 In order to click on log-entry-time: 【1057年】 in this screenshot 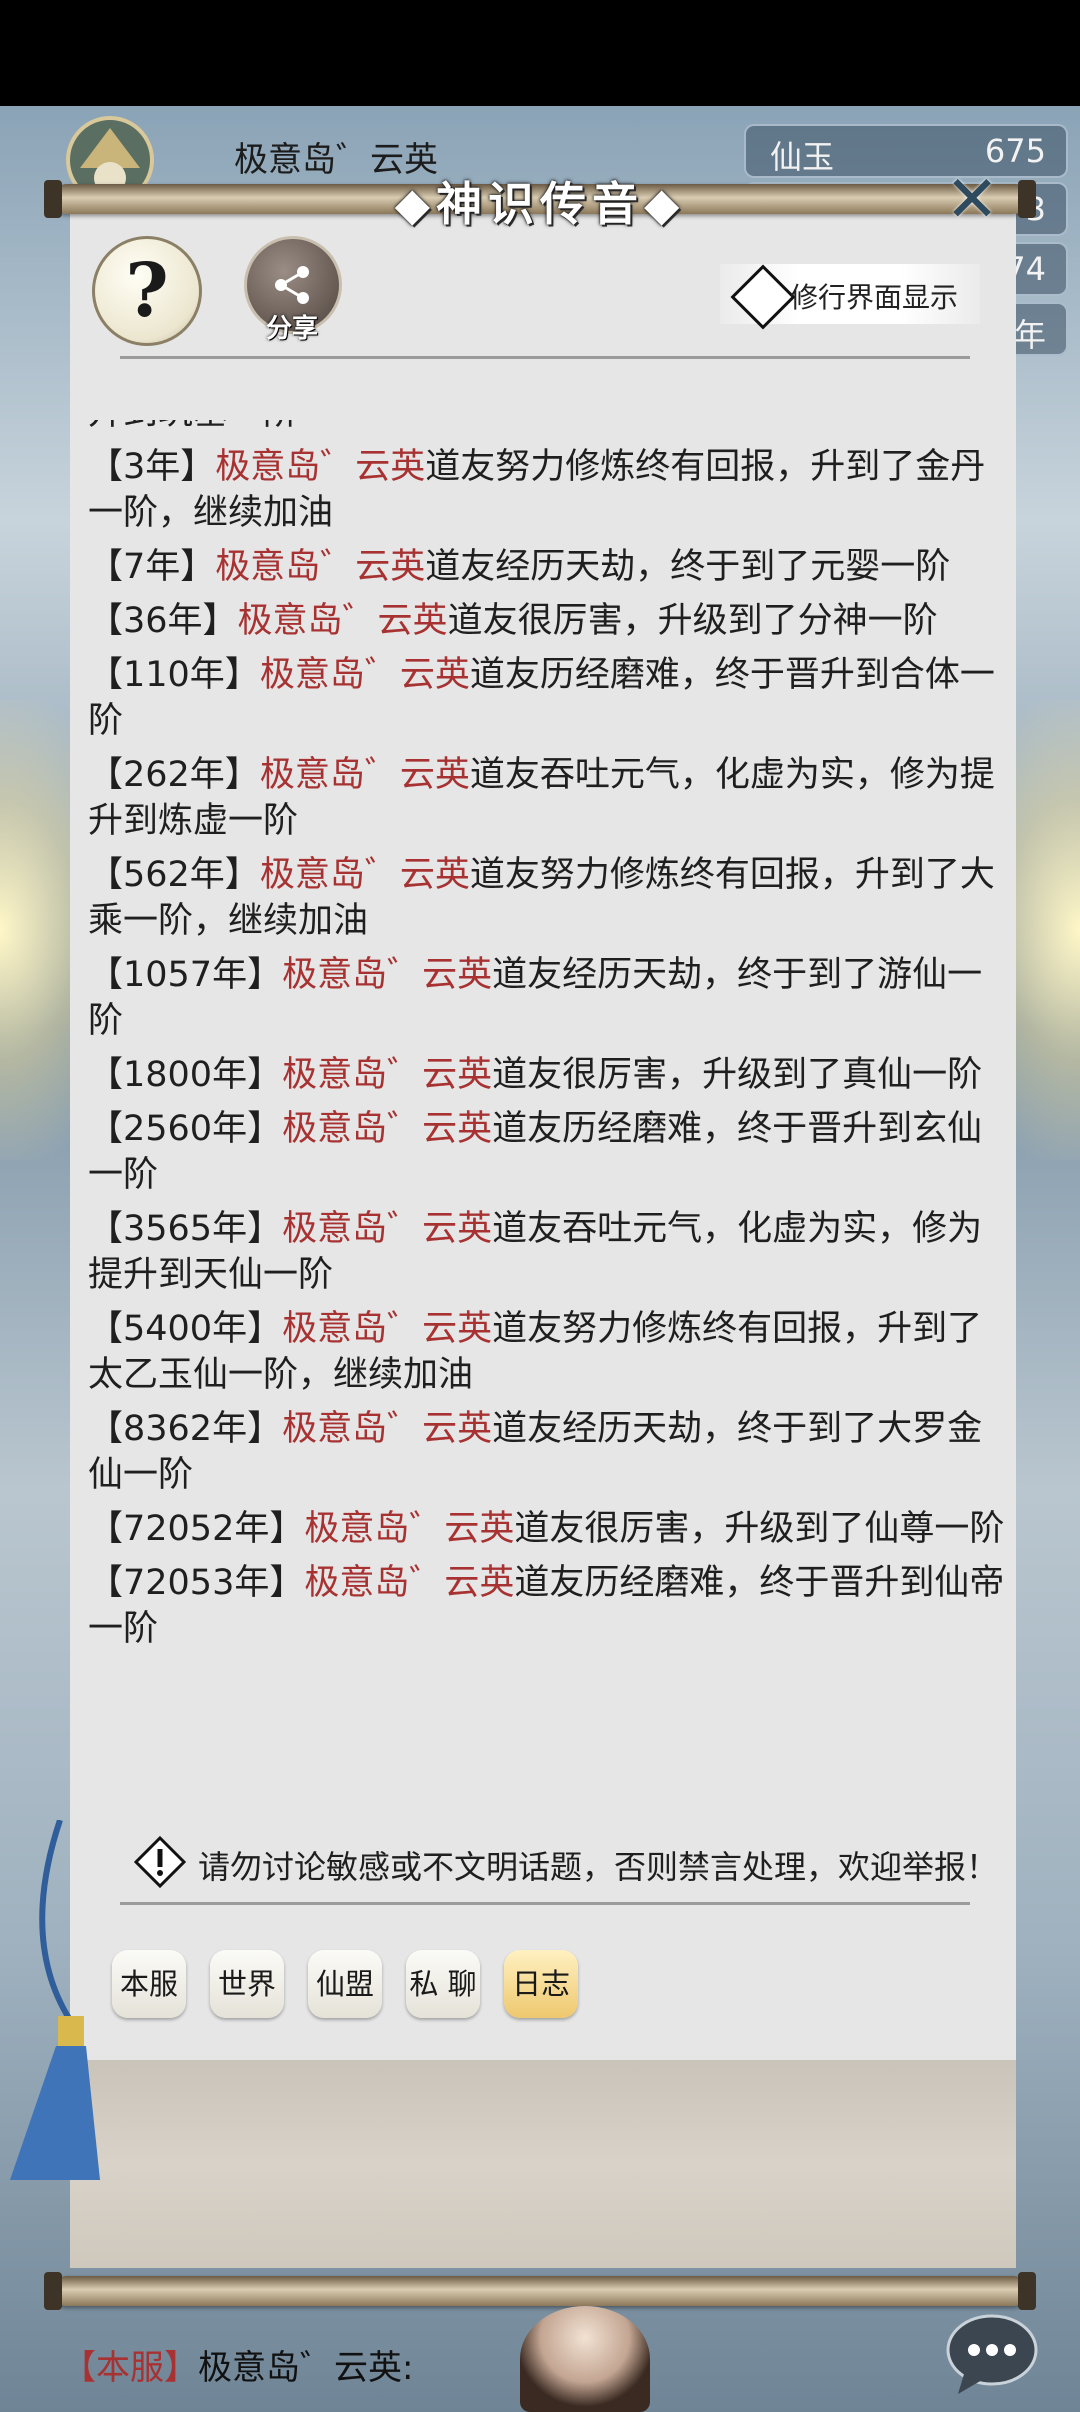, I will do `click(185, 975)`.